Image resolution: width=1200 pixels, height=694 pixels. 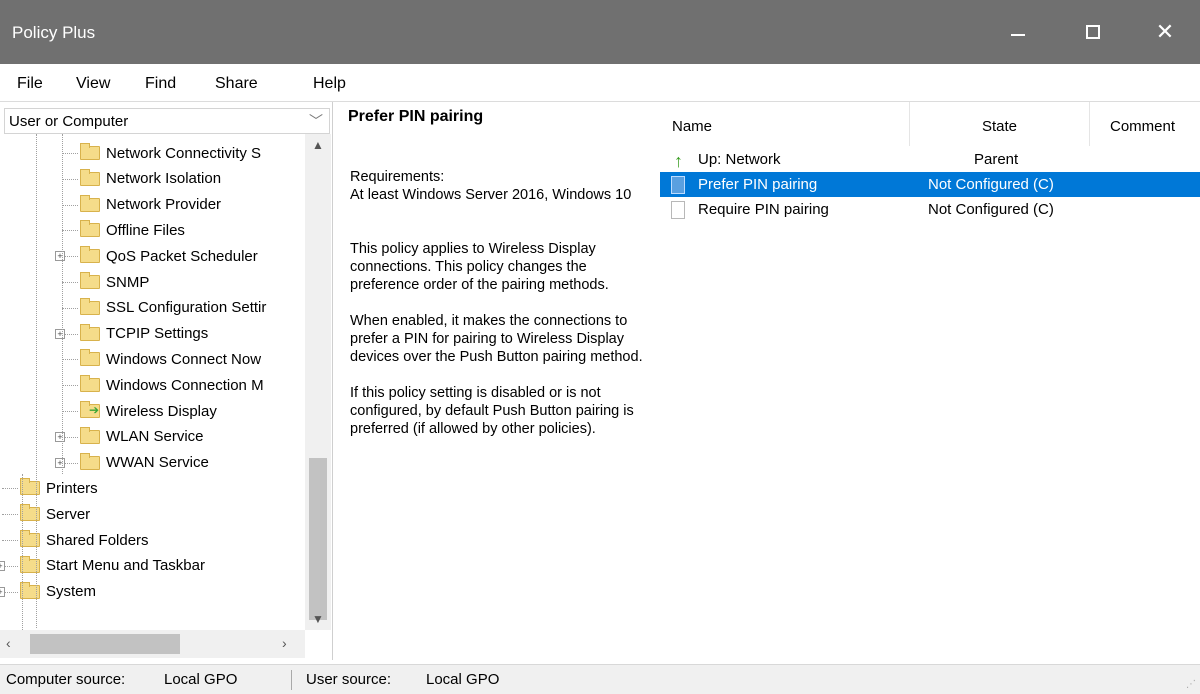 I want to click on tree-item: Printers, so click(x=59, y=488).